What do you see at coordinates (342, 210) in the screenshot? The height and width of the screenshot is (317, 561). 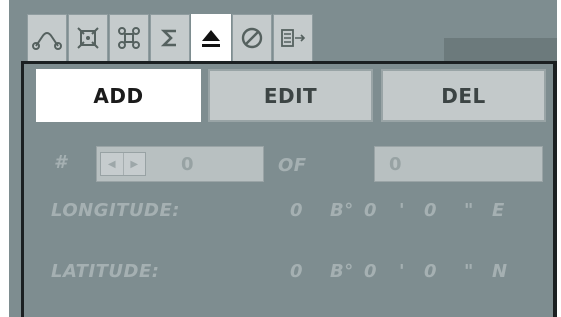 I see `longitude-degree-symbol: B°` at bounding box center [342, 210].